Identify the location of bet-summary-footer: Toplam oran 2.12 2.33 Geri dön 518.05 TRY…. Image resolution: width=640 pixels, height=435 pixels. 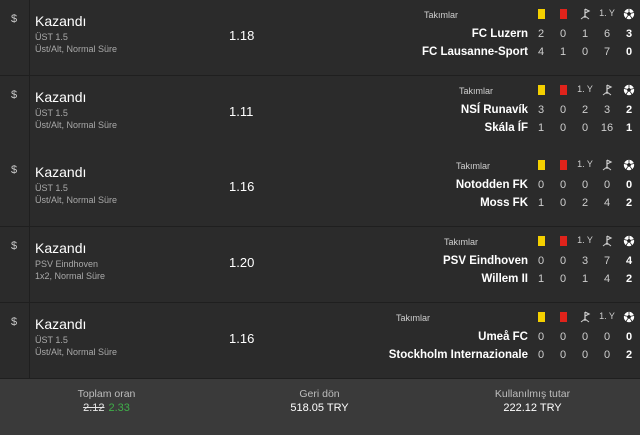
(320, 406).